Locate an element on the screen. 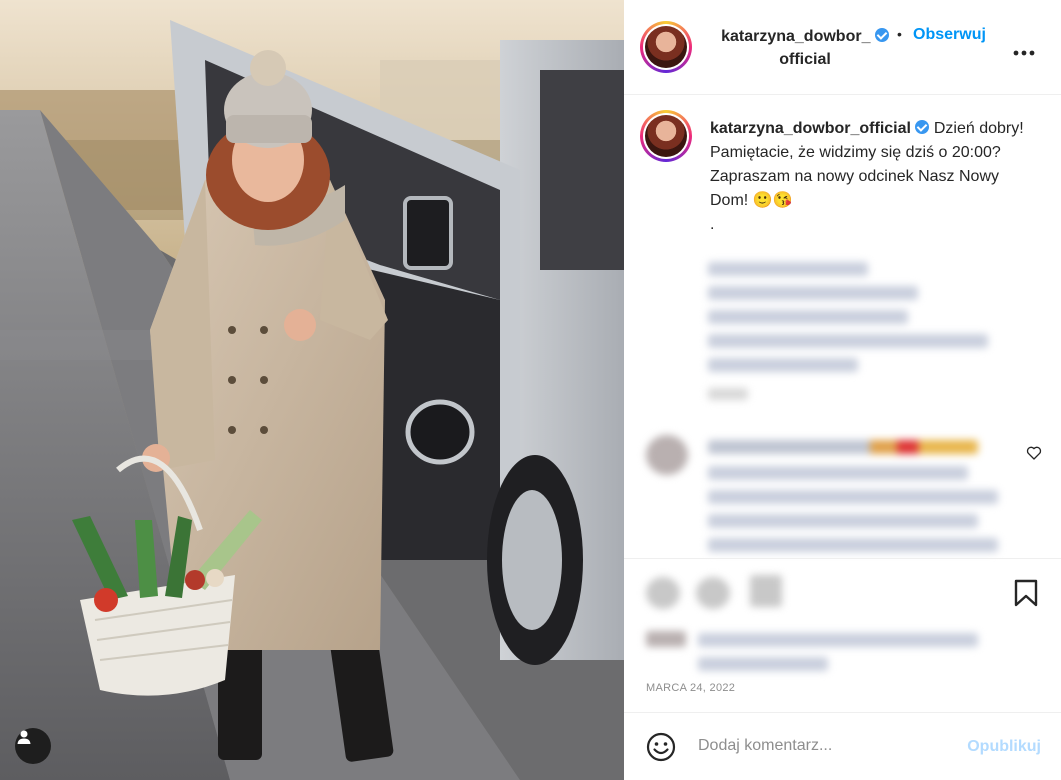 Image resolution: width=1061 pixels, height=780 pixels. user-tag-button is located at coordinates (33, 746).